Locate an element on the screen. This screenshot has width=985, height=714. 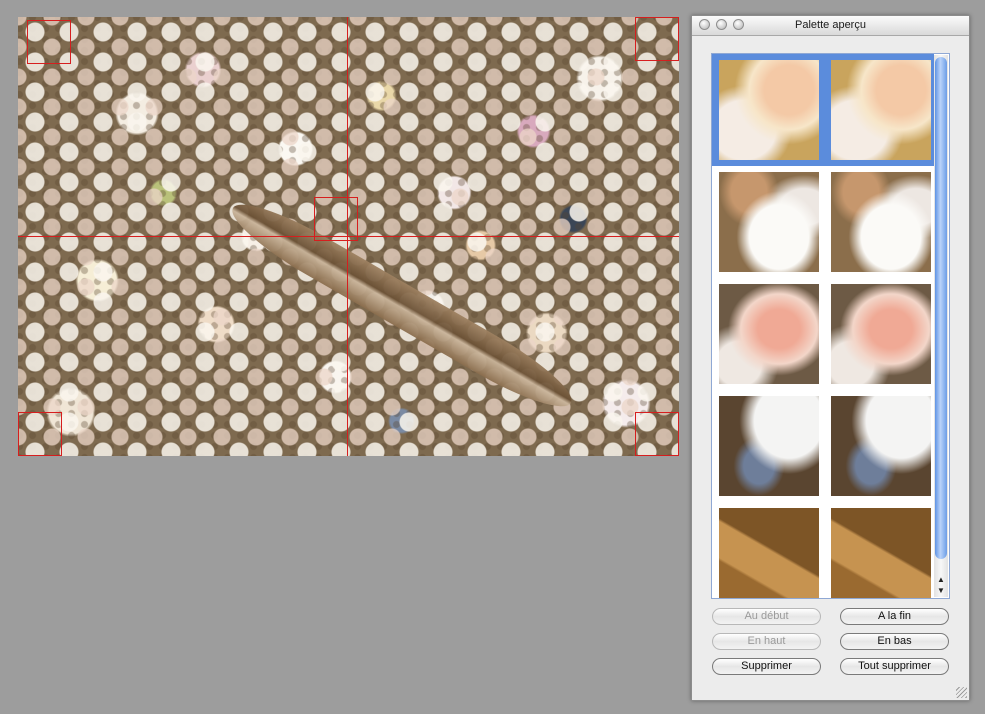
title-bar: Palette aperçu is located at coordinates (830, 26).